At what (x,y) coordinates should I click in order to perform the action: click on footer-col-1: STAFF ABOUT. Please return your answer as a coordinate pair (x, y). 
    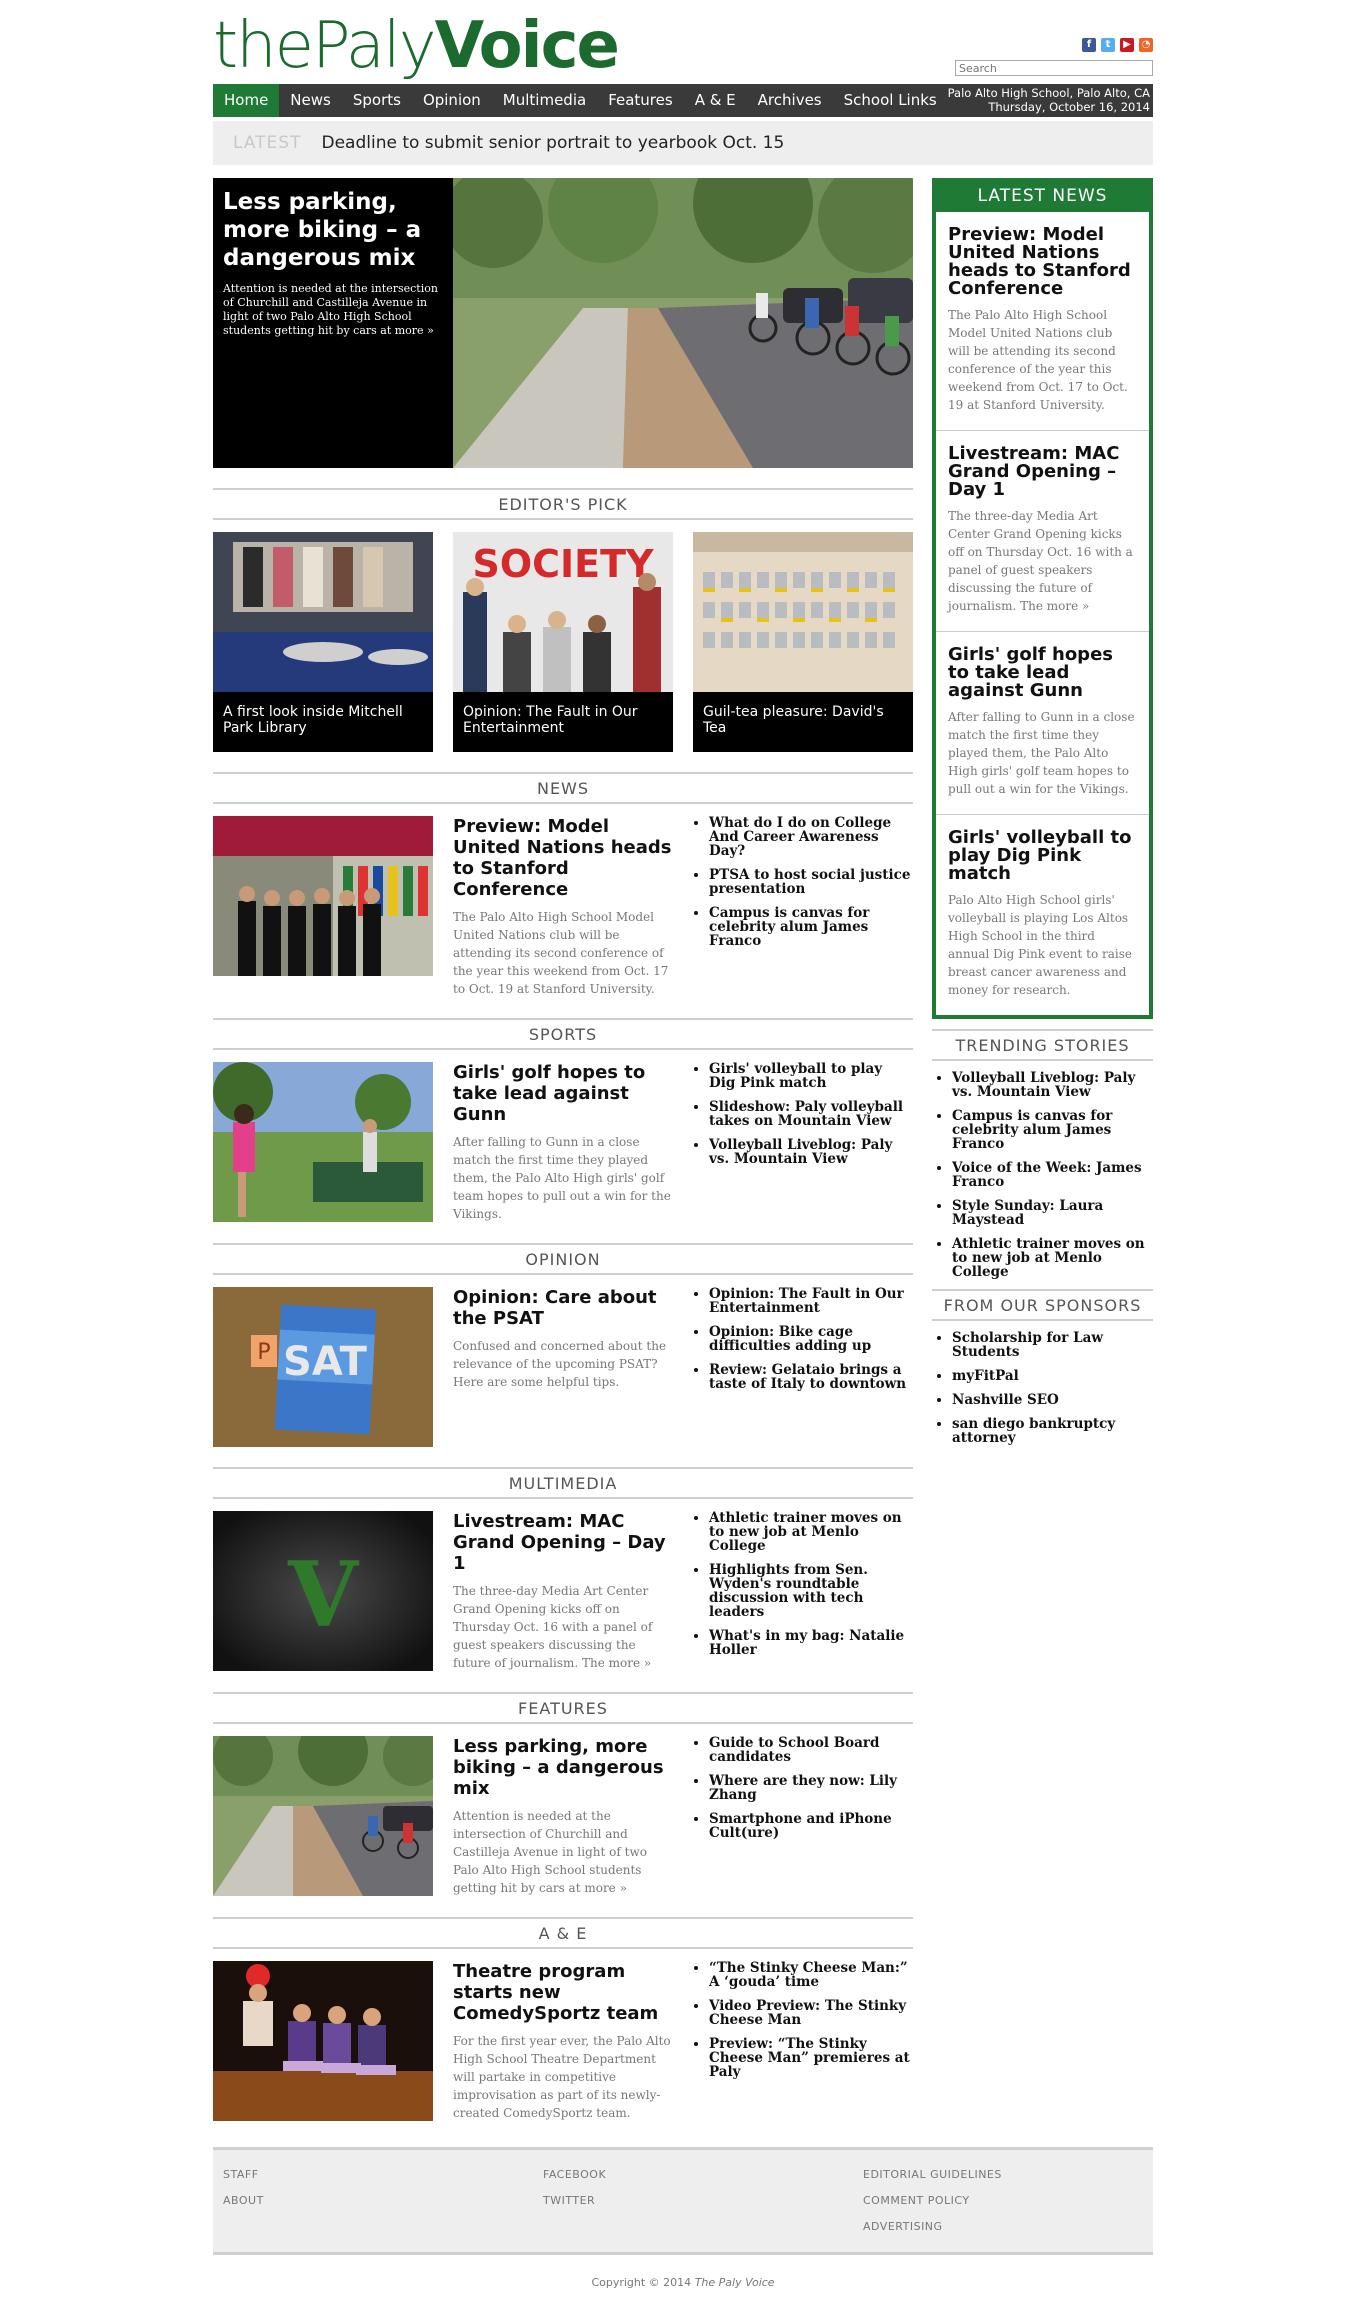
    Looking at the image, I should click on (243, 2194).